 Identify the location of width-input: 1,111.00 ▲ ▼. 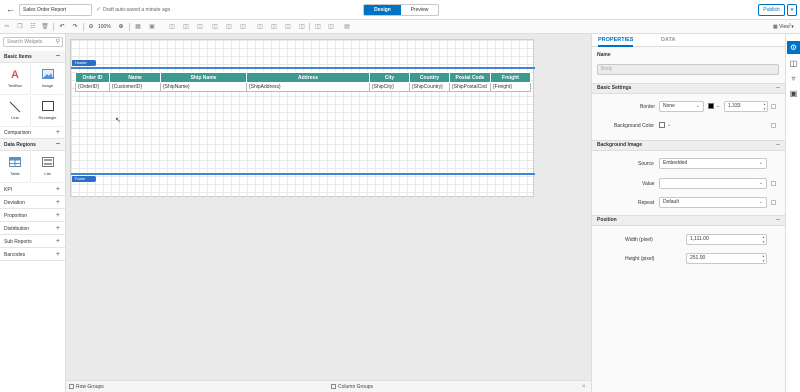
(726, 239).